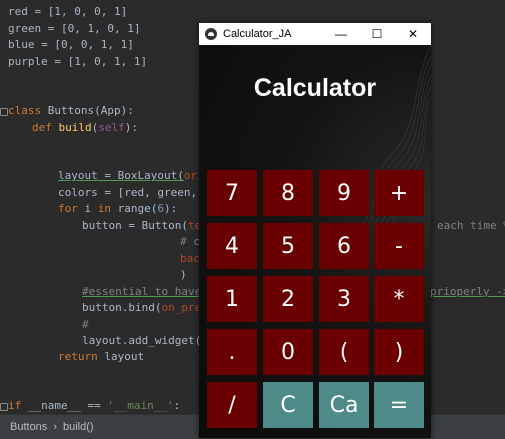  I want to click on key-2-button: 2, so click(288, 299).